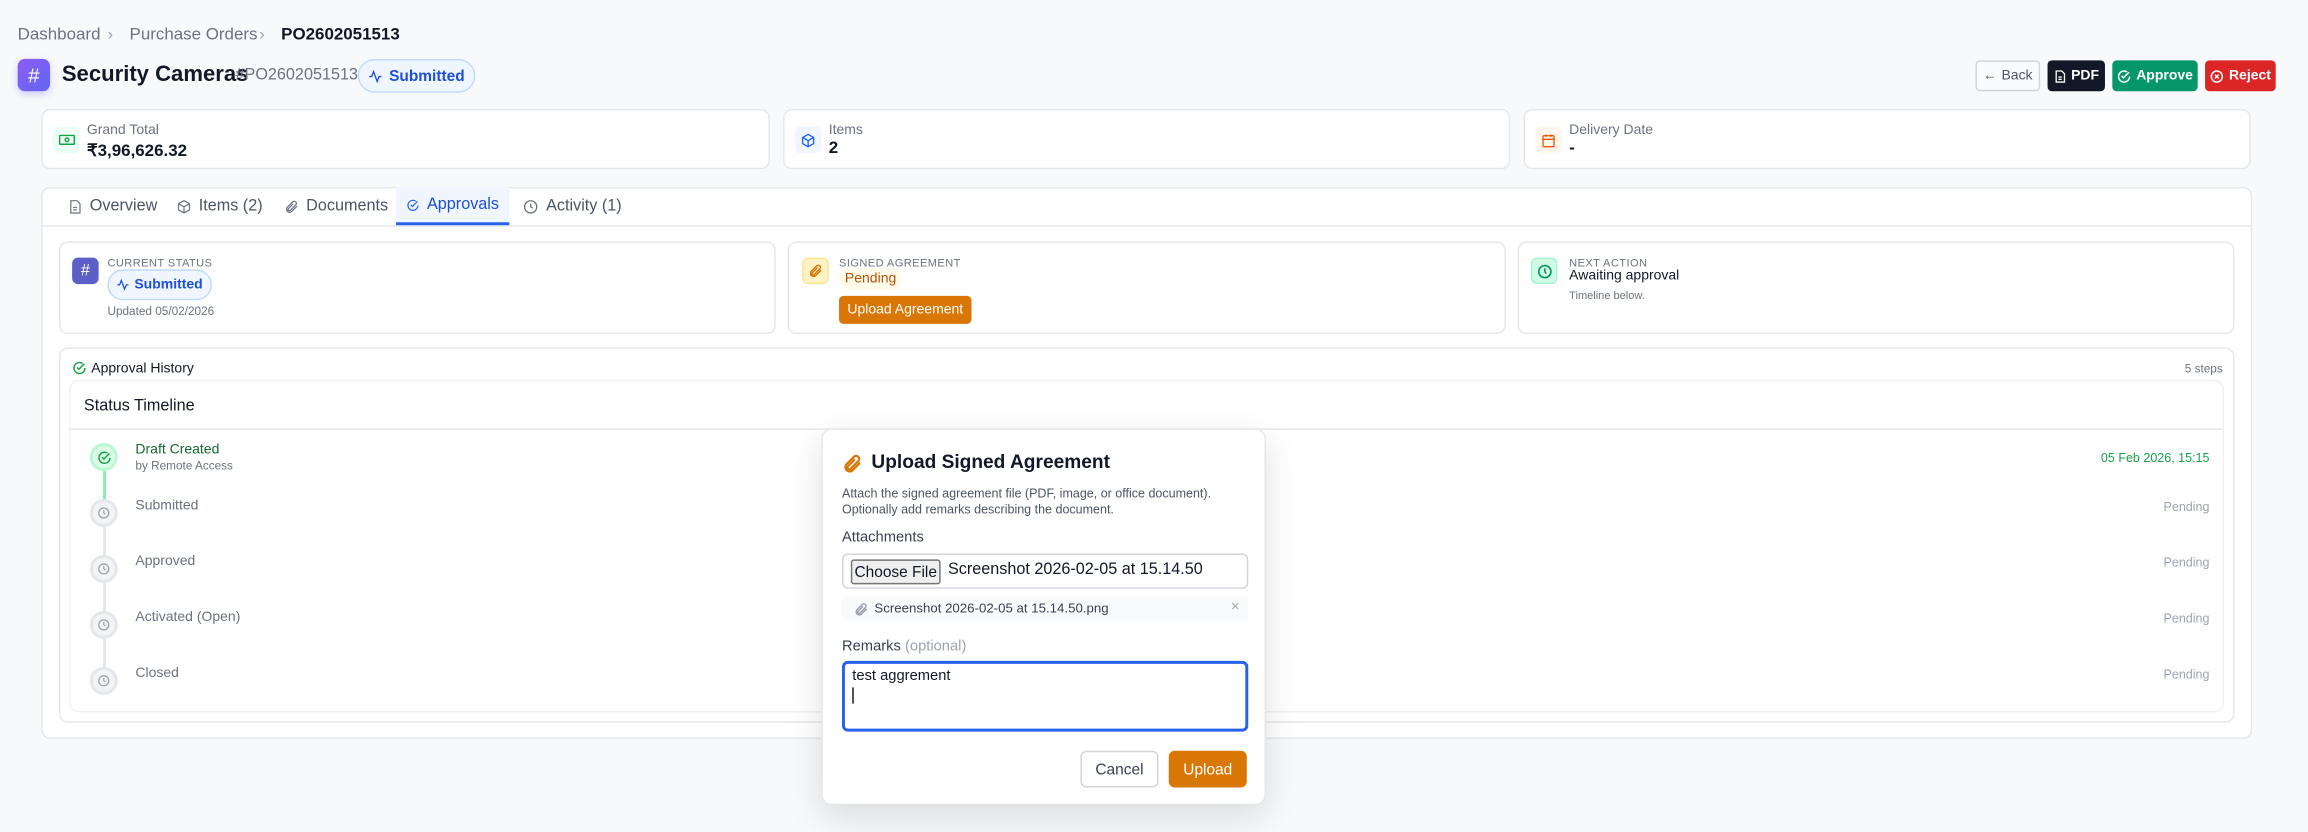 This screenshot has width=2308, height=832. I want to click on arrow-left-icon: ←, so click(1990, 75).